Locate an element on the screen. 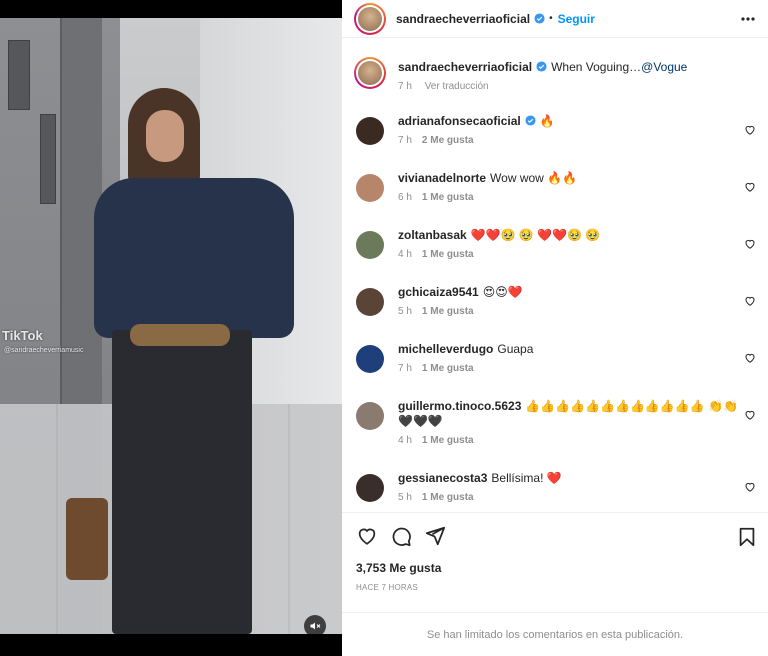 This screenshot has height=656, width=768. comment-text: Bellísima! ❤️ is located at coordinates (526, 478).